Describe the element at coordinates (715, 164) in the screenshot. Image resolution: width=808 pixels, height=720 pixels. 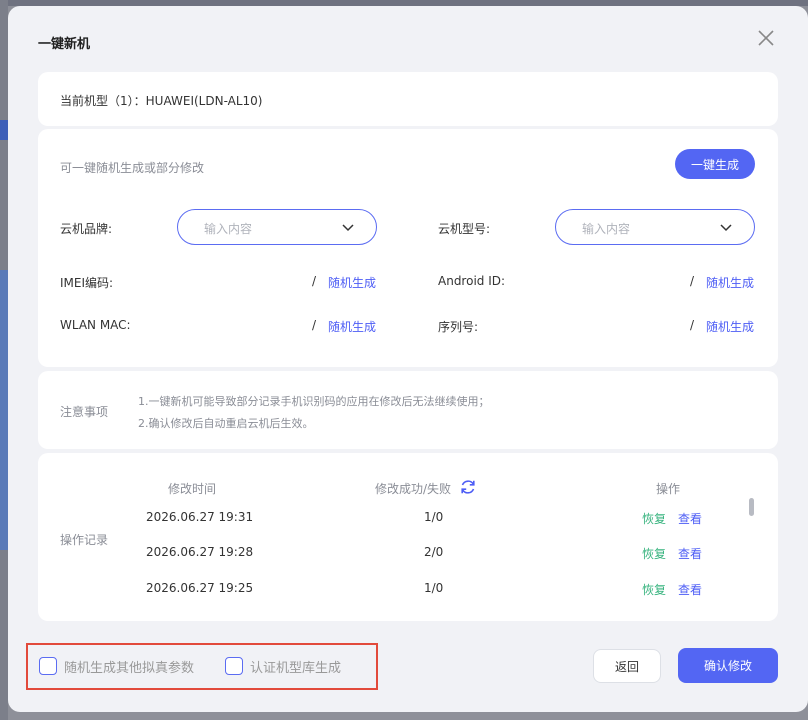
I see `one-click-generate-button: 一键生成` at that location.